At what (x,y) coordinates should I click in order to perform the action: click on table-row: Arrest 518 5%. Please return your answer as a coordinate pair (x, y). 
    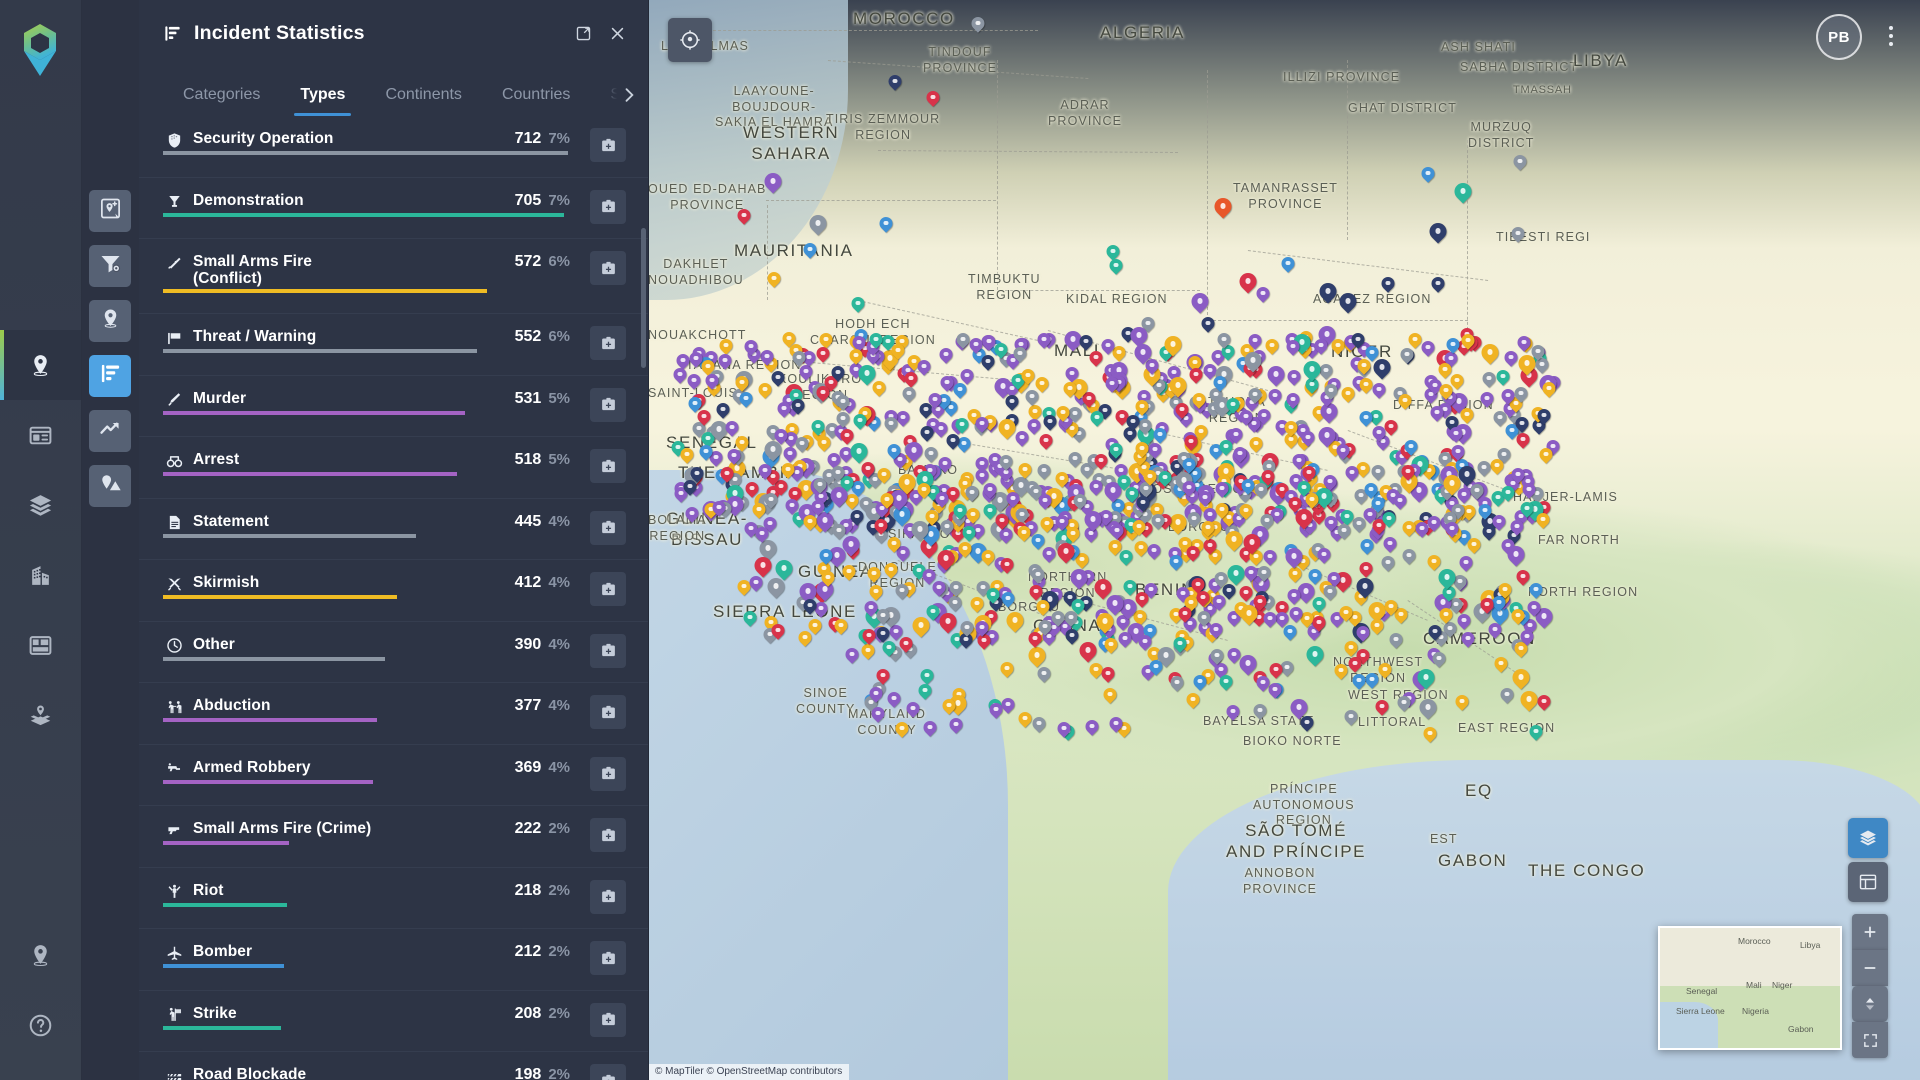
    Looking at the image, I should click on (393, 468).